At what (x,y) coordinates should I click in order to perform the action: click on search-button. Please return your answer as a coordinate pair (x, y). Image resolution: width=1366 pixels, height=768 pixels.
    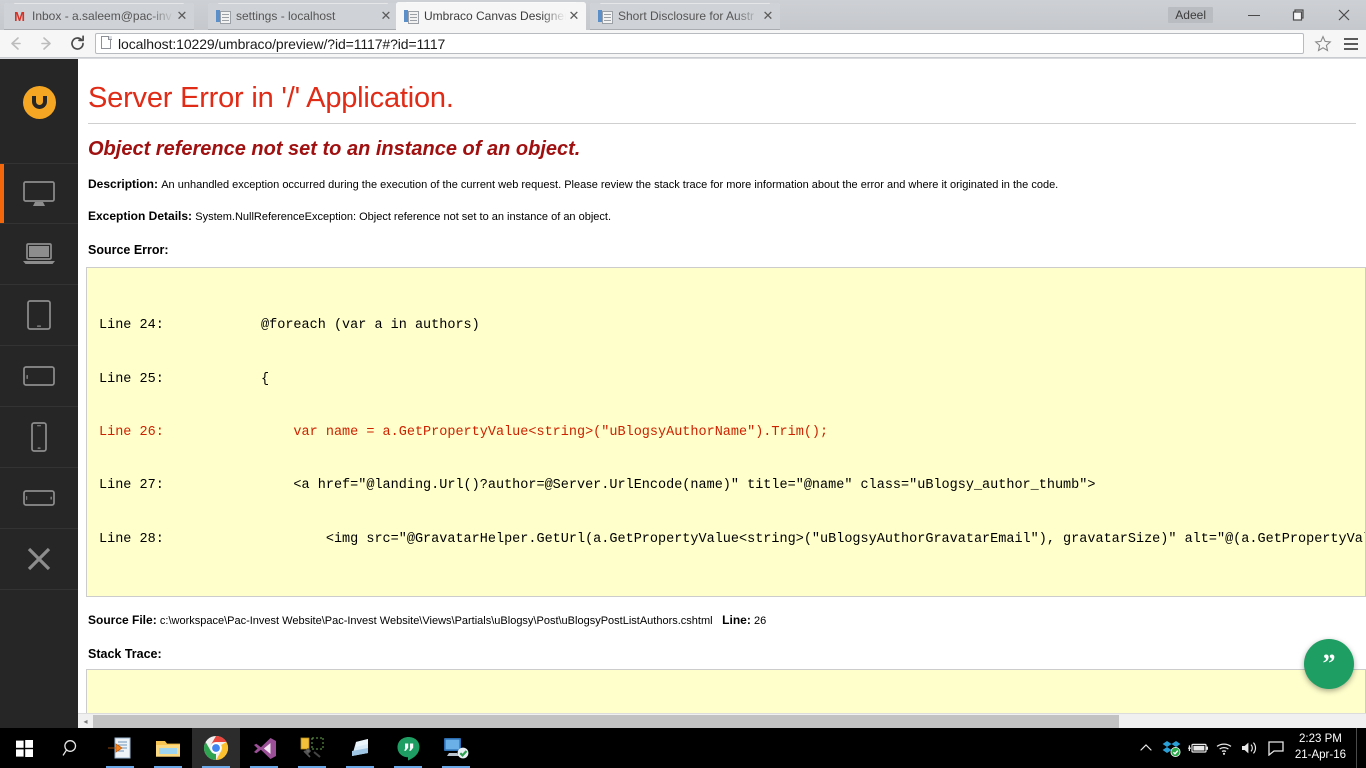
    Looking at the image, I should click on (72, 748).